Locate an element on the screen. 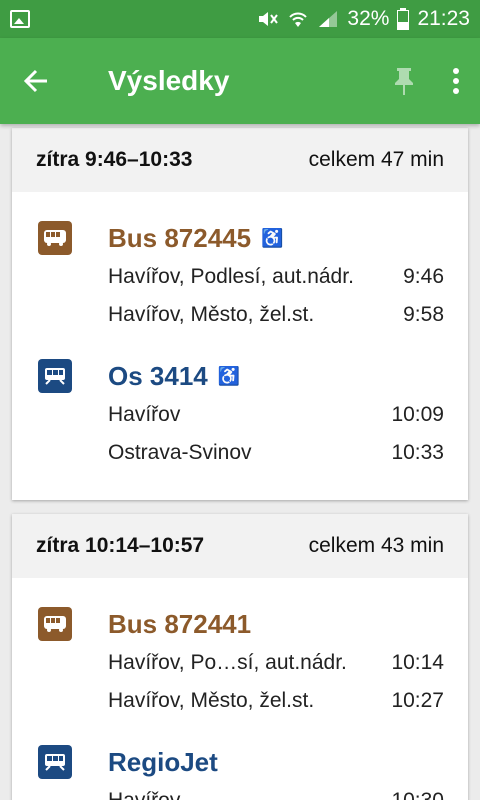 Image resolution: width=480 pixels, height=800 pixels. stop-name: Havířov, Po…sí, aut.nádr. is located at coordinates (227, 662).